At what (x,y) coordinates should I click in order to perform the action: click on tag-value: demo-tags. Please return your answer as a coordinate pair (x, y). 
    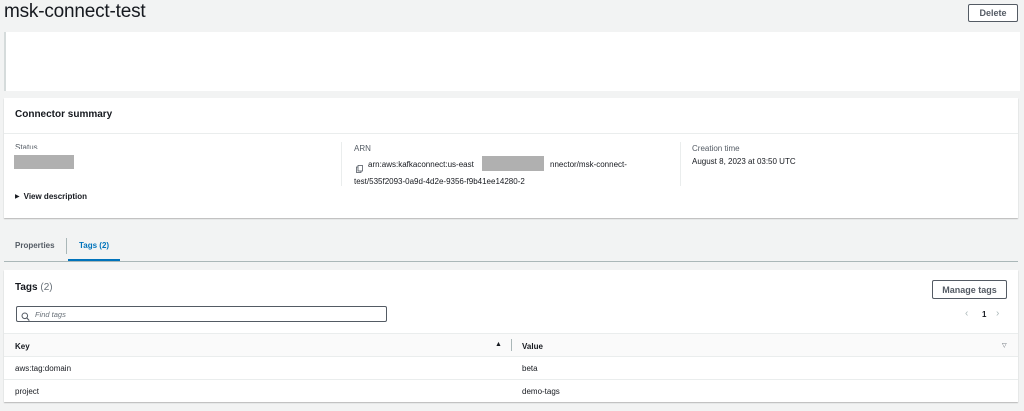
    Looking at the image, I should click on (541, 391).